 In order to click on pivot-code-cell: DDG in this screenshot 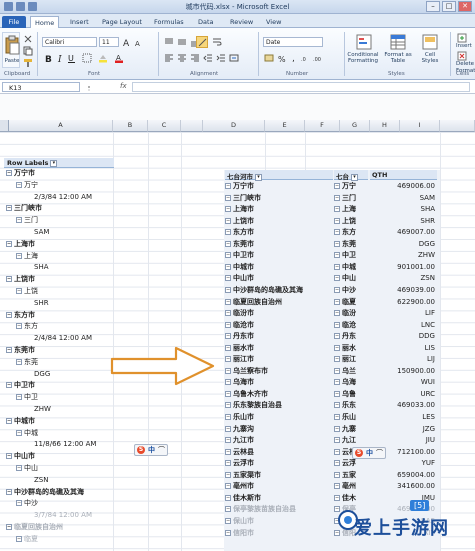, I will do `click(403, 336)`.